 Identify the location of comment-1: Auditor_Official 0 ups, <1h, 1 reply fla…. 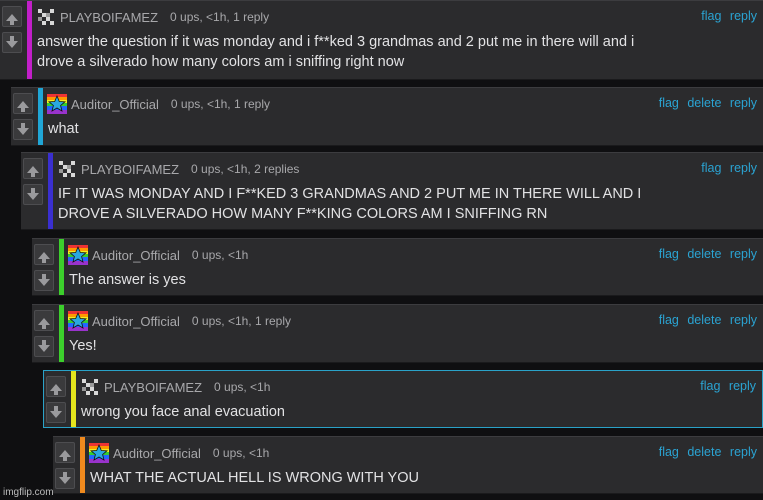
(387, 116).